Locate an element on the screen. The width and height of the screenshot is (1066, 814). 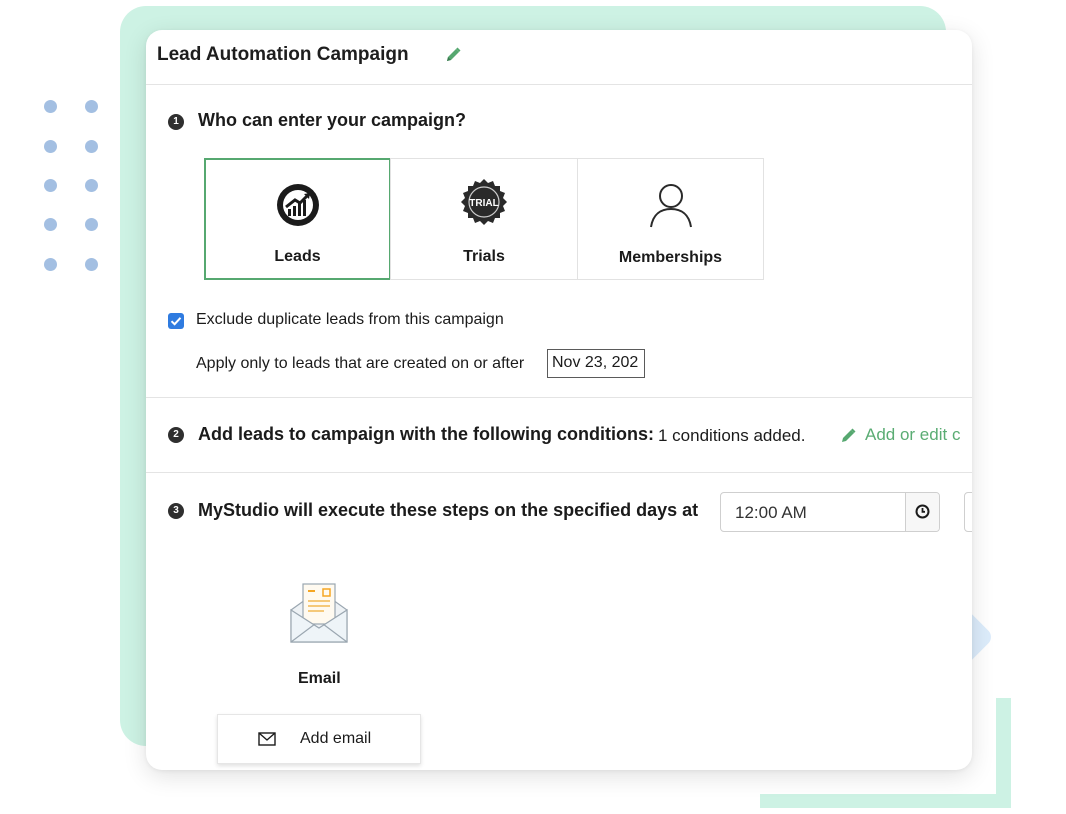
add-edit-conditions-link: Add or edit c is located at coordinates (905, 436).